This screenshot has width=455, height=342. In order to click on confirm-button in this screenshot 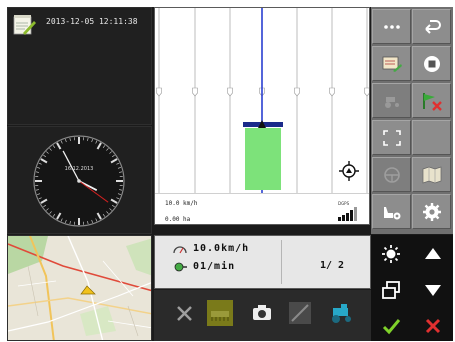, I will do `click(391, 325)`.